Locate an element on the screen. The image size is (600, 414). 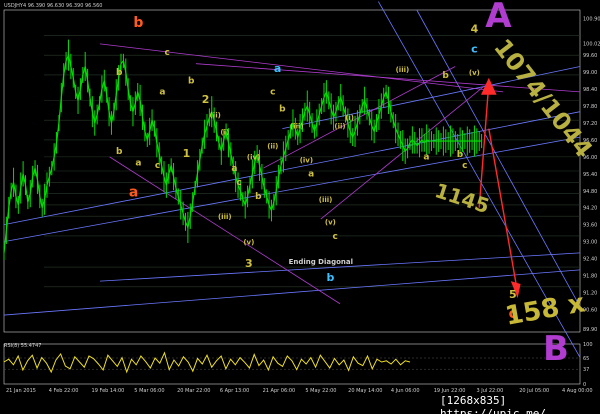
osc-tick-label: 100 is located at coordinates (588, 345).